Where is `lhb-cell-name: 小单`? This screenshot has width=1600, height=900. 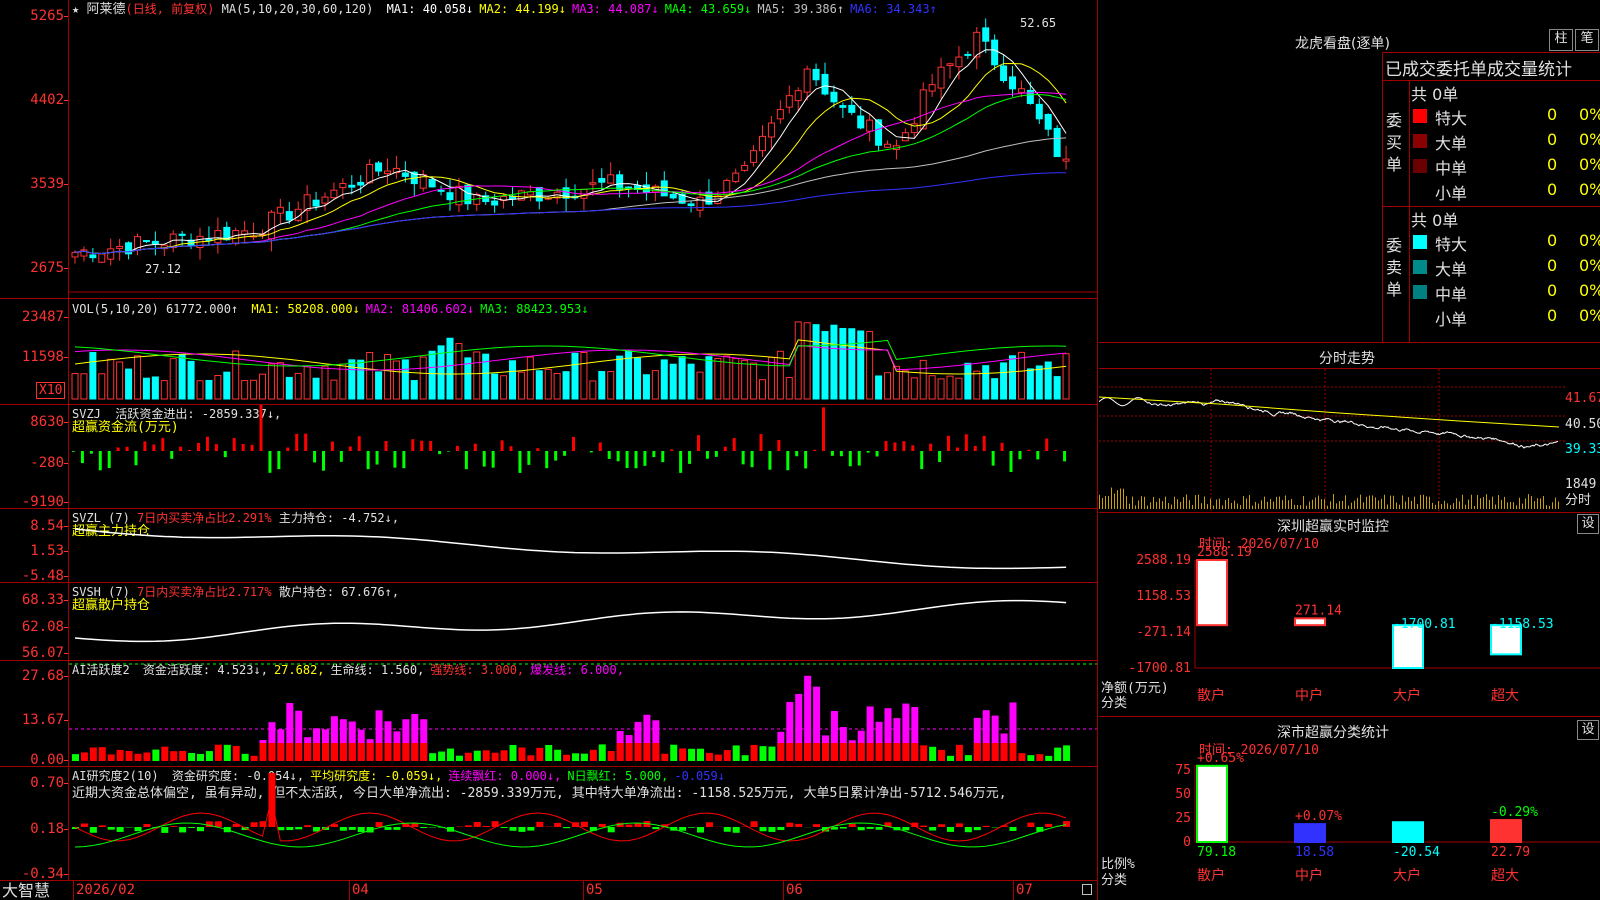 lhb-cell-name: 小单 is located at coordinates (1451, 319).